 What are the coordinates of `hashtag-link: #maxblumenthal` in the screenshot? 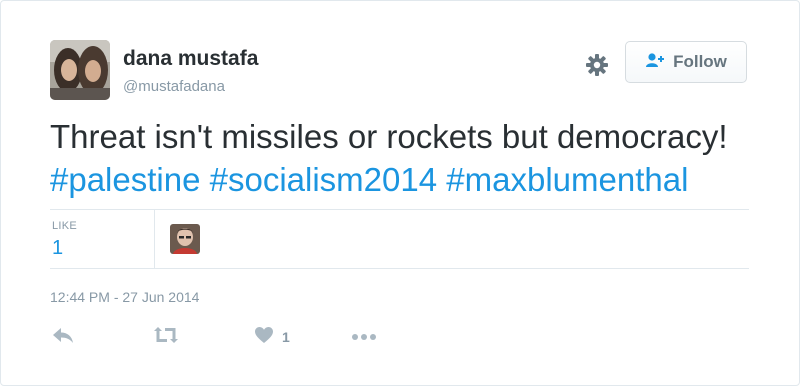 It's located at (567, 179).